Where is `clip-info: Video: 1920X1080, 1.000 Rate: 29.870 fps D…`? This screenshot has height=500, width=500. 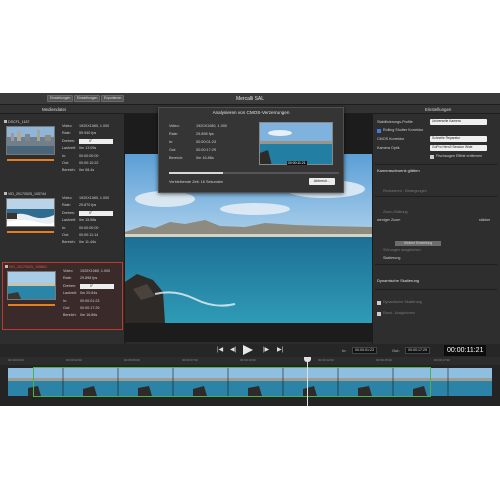
clip-info: Video: 1920X1080, 1.000 Rate: 29.870 fps D… is located at coordinates (92, 221).